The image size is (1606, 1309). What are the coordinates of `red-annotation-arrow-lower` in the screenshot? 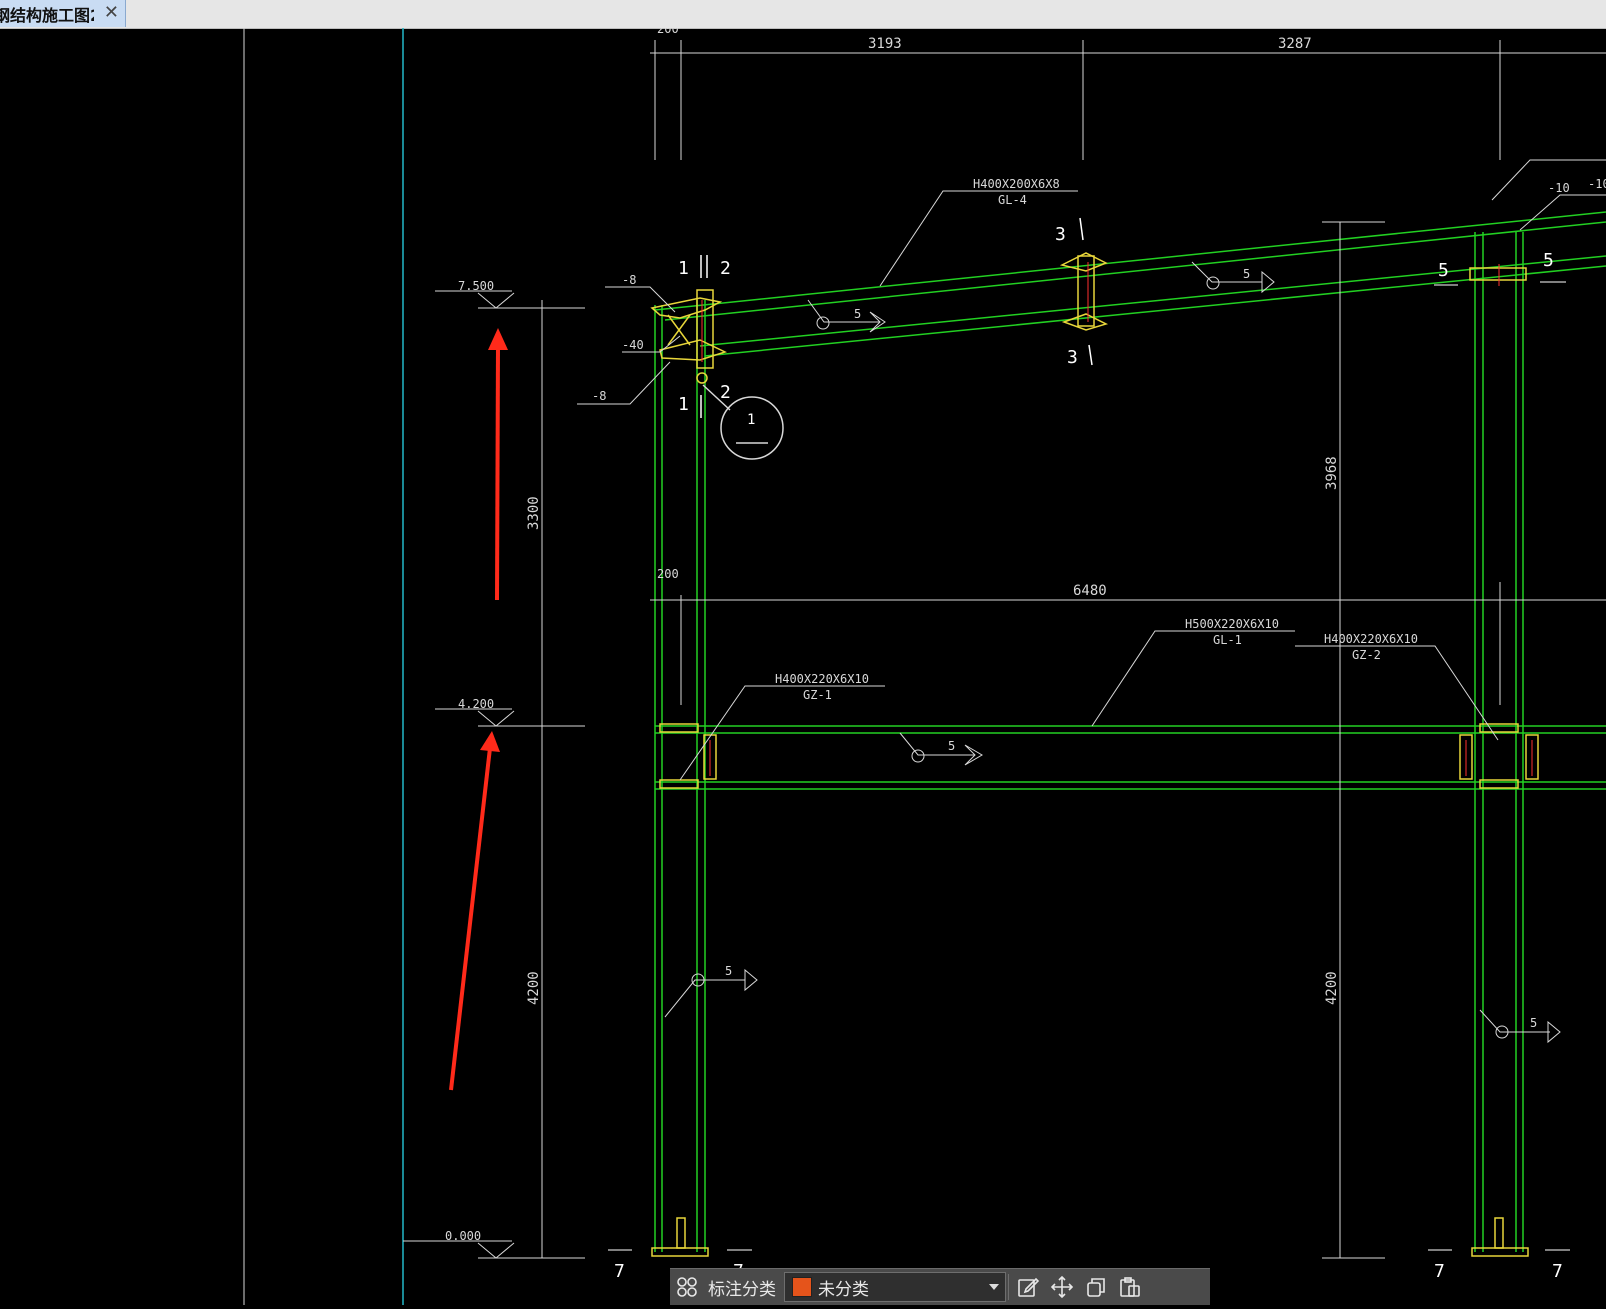 It's located at (474, 911).